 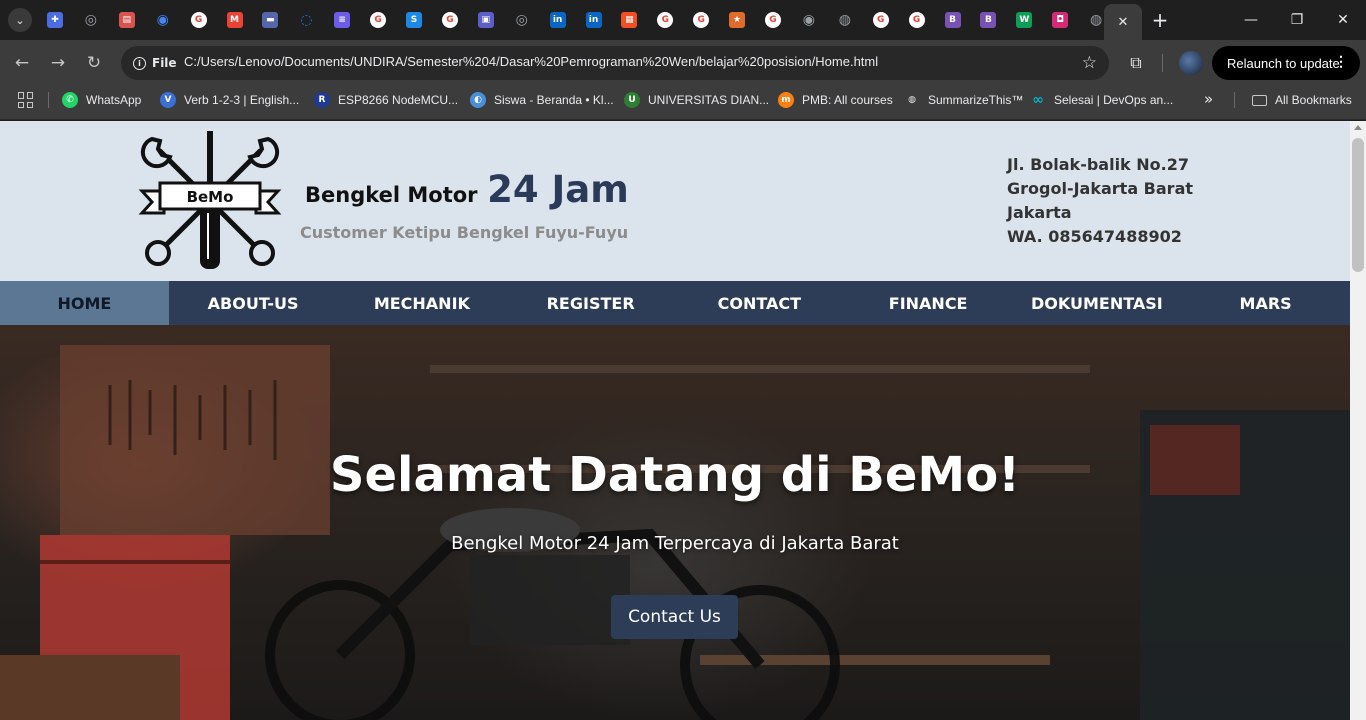 I want to click on forward-button: →, so click(x=58, y=63).